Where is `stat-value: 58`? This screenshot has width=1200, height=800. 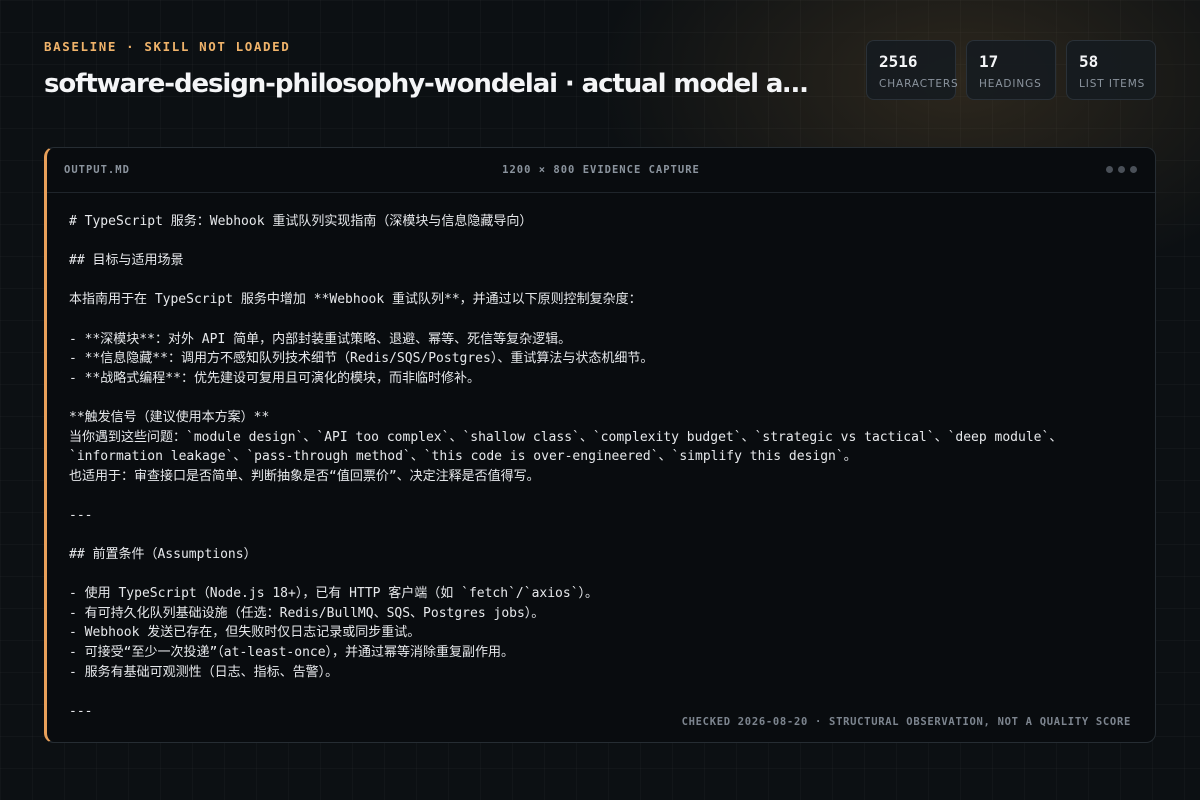 stat-value: 58 is located at coordinates (1089, 61).